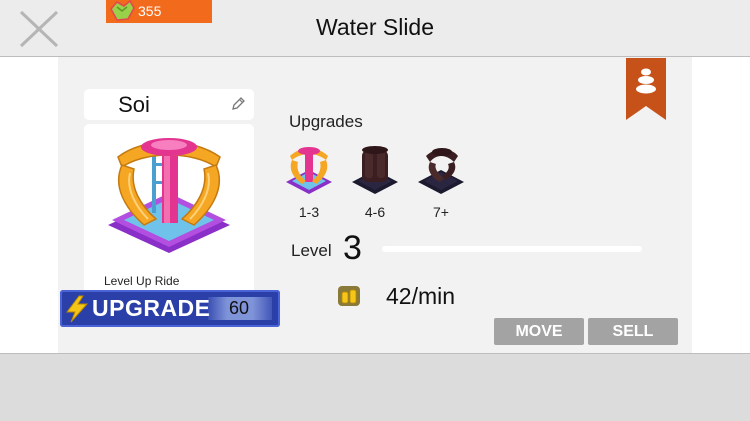 This screenshot has height=421, width=750. Describe the element at coordinates (326, 121) in the screenshot. I see `upgrades-heading: Upgrades` at that location.